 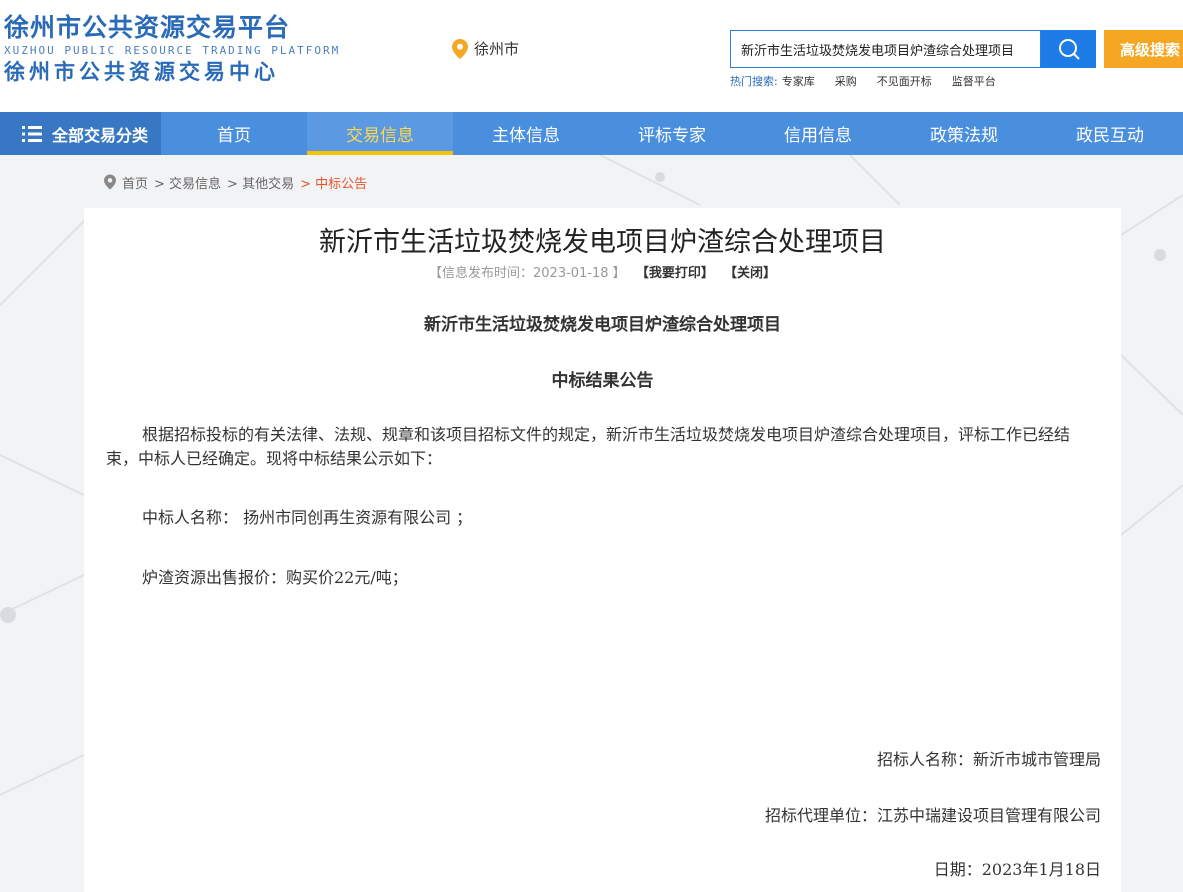 I want to click on nav-item-policies: 政策法规, so click(x=964, y=133).